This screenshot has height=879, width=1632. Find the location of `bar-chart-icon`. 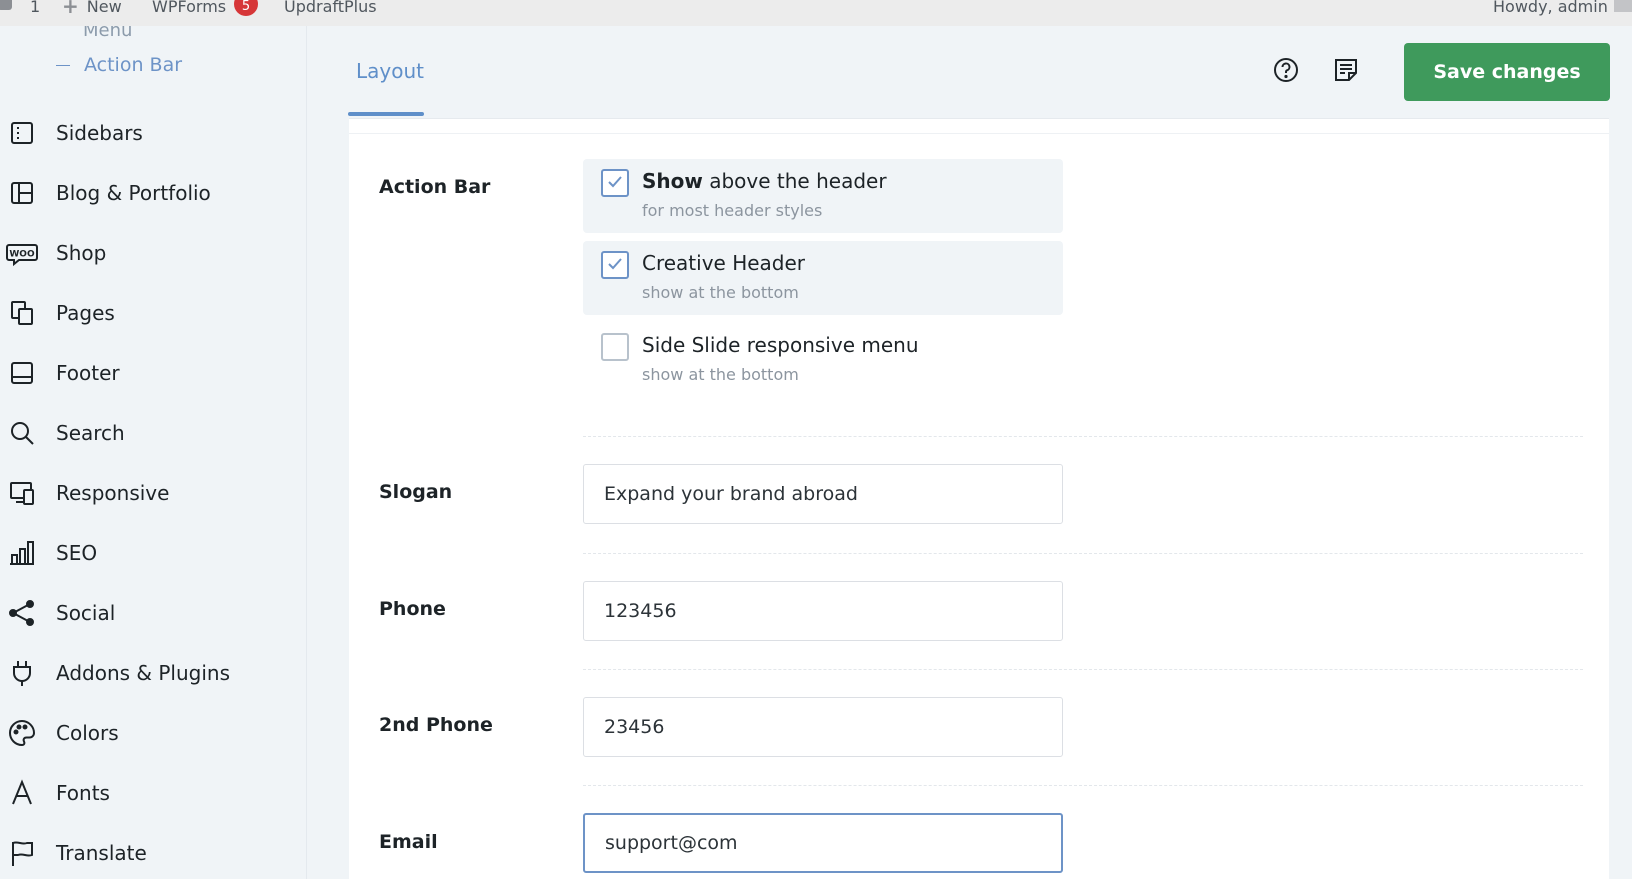

bar-chart-icon is located at coordinates (22, 553).